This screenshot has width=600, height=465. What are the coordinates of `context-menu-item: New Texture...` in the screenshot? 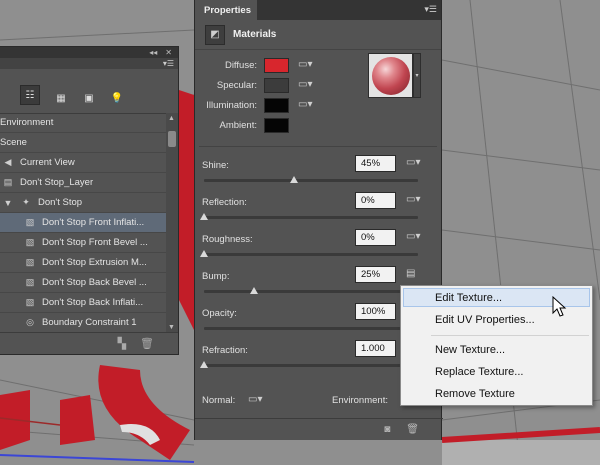 It's located at (470, 350).